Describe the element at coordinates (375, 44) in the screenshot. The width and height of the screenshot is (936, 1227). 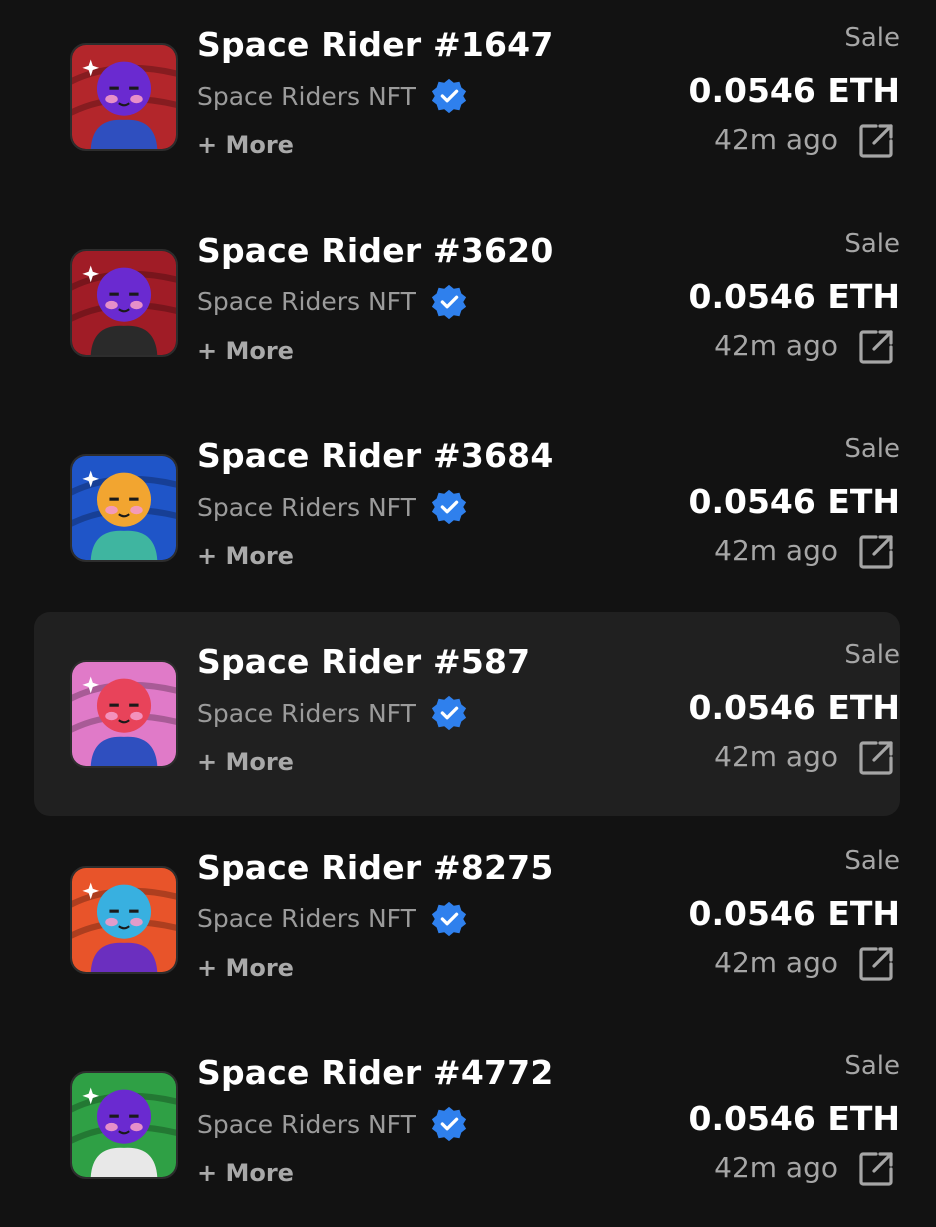
I see `nft-name: Space Rider #1647` at that location.